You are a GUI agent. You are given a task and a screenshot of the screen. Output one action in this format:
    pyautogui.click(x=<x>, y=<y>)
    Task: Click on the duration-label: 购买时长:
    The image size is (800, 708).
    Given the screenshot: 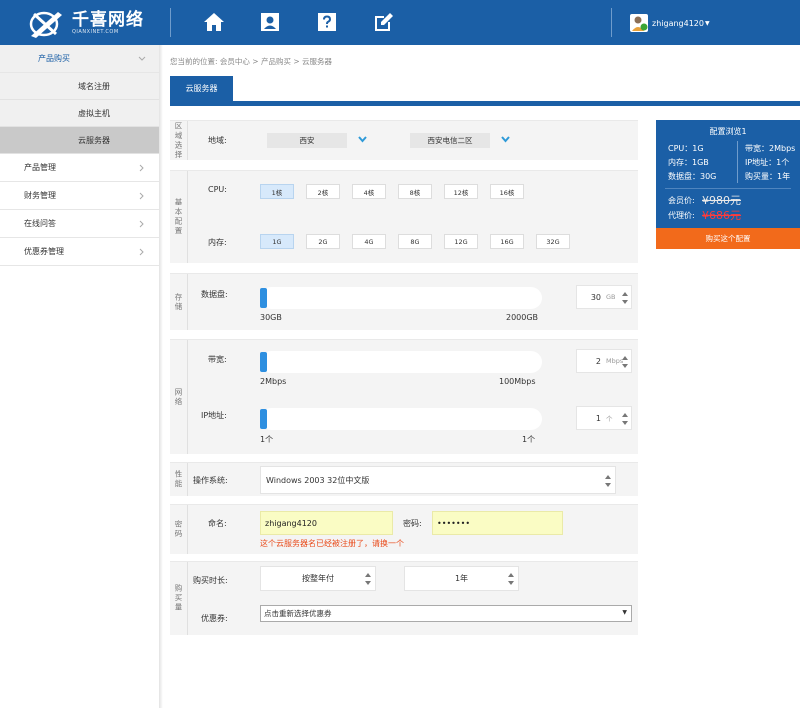 What is the action you would take?
    pyautogui.click(x=210, y=580)
    